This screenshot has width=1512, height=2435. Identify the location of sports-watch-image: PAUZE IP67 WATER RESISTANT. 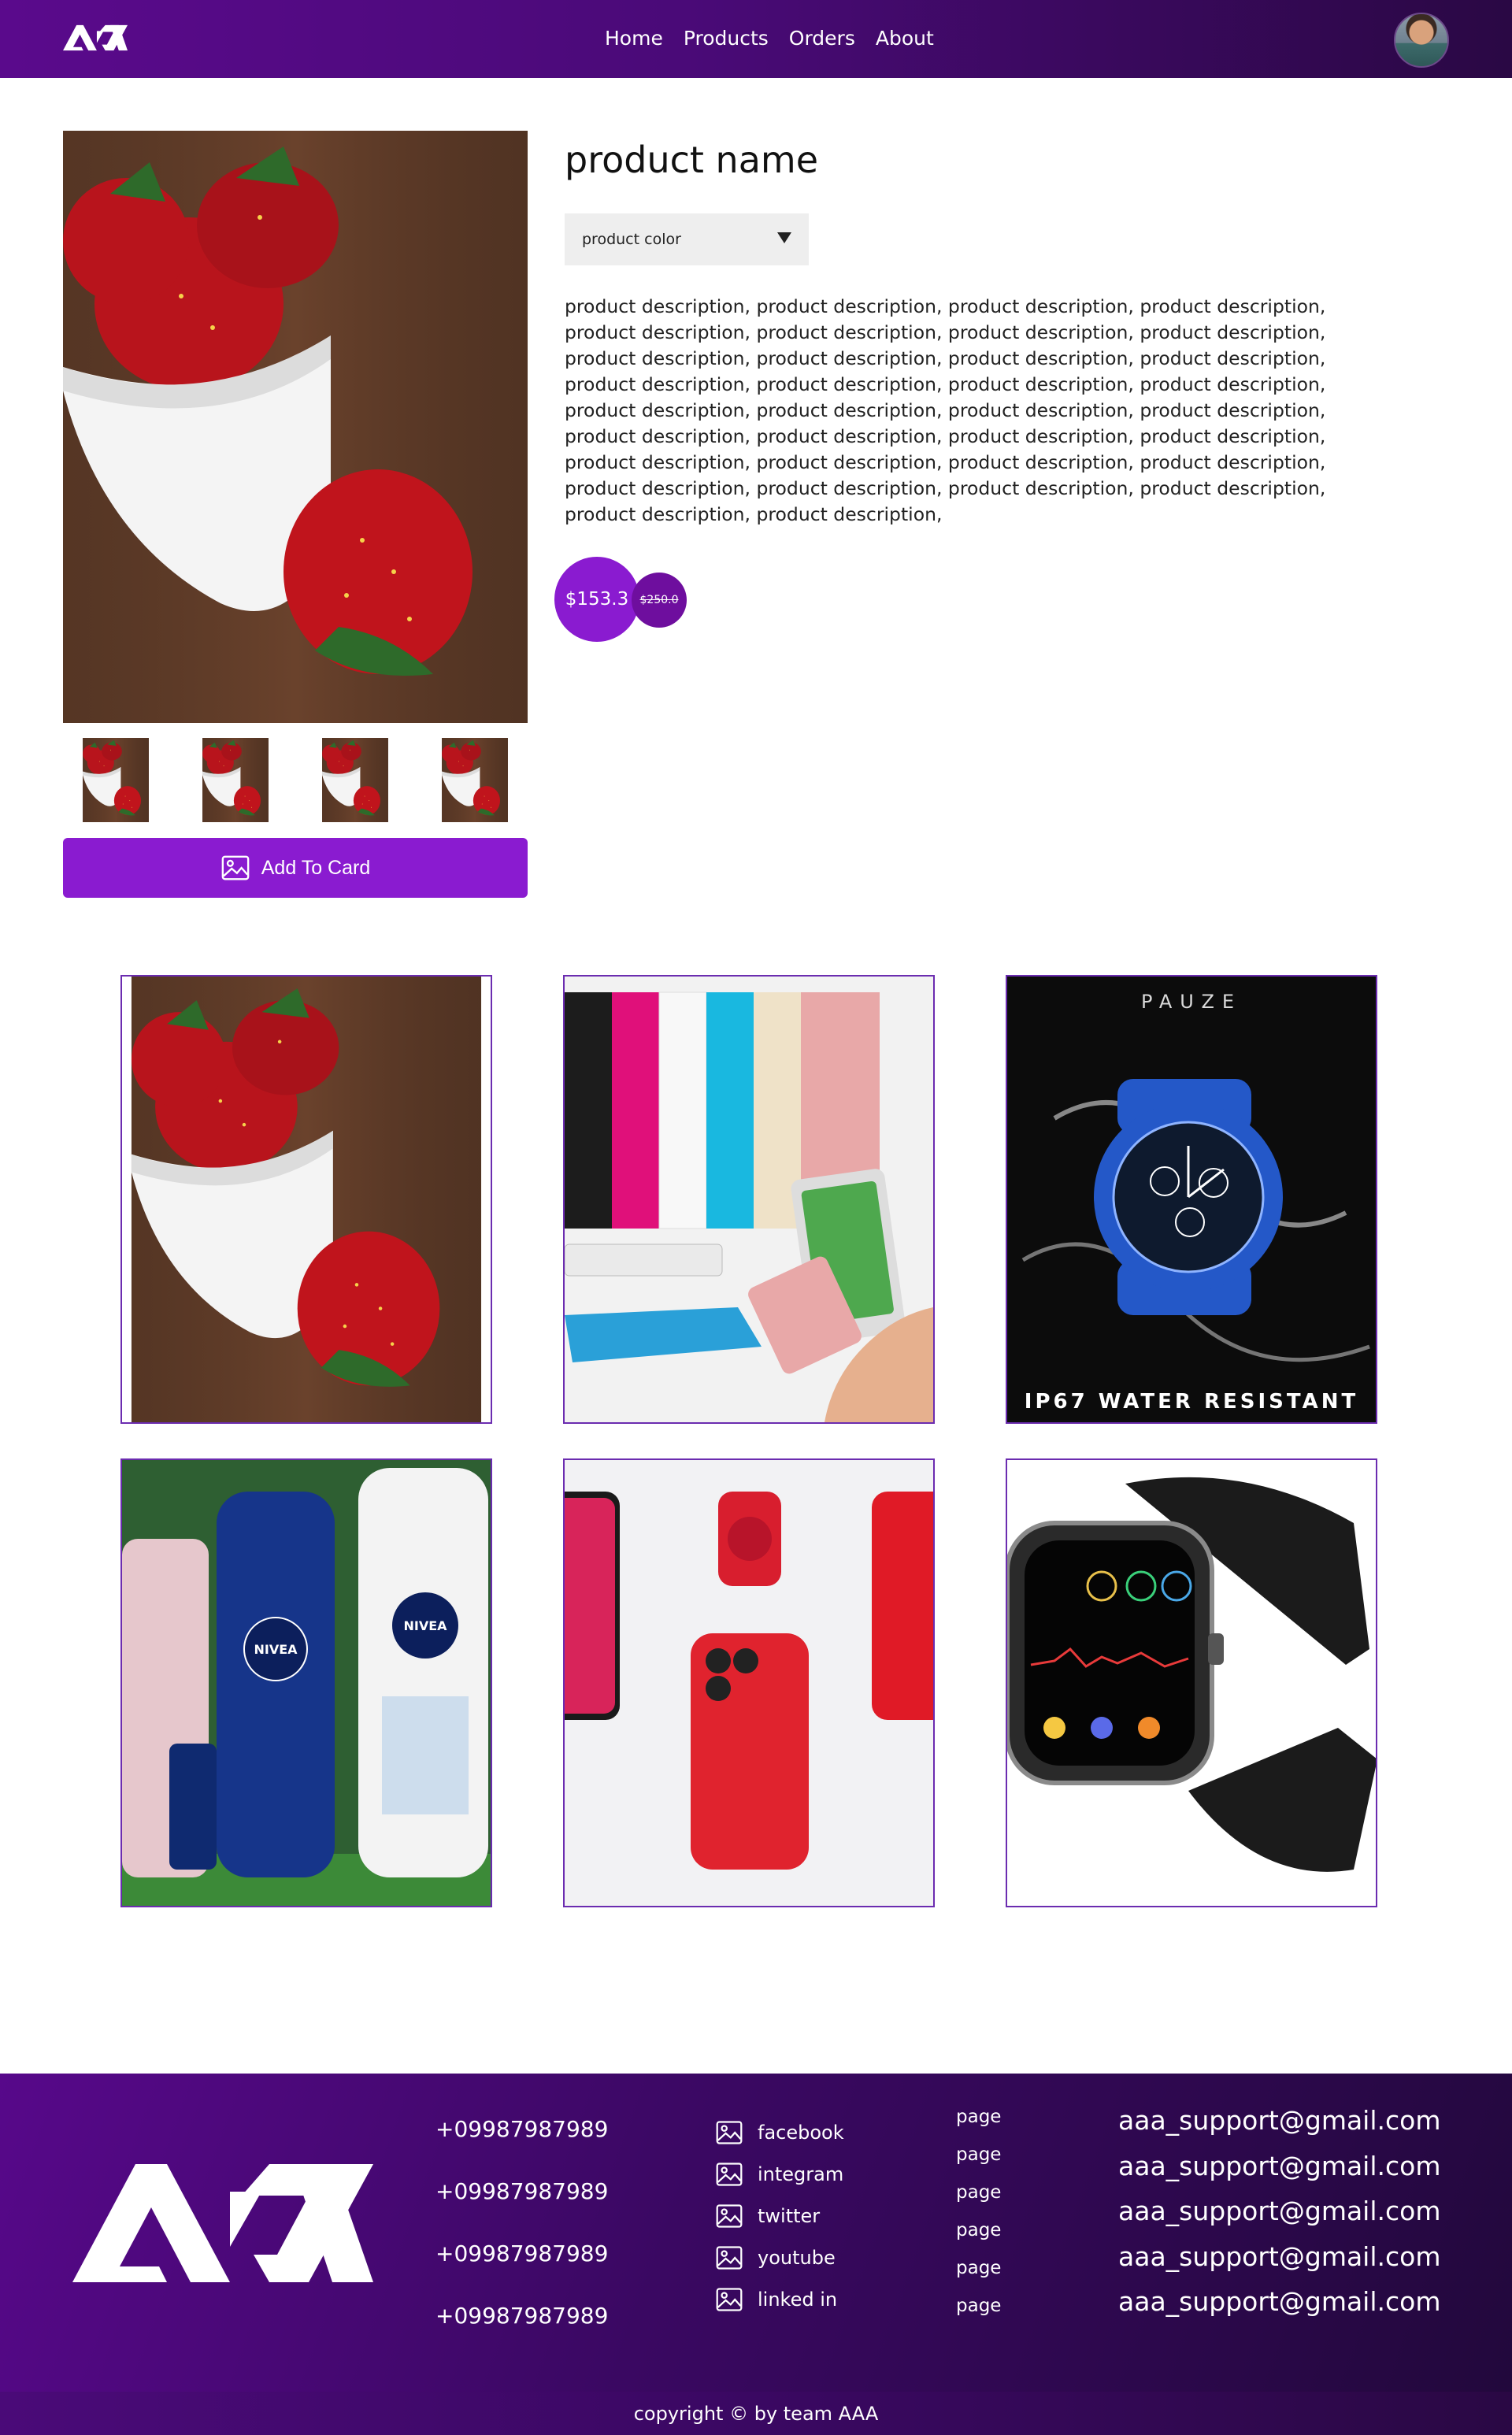
(1191, 1199).